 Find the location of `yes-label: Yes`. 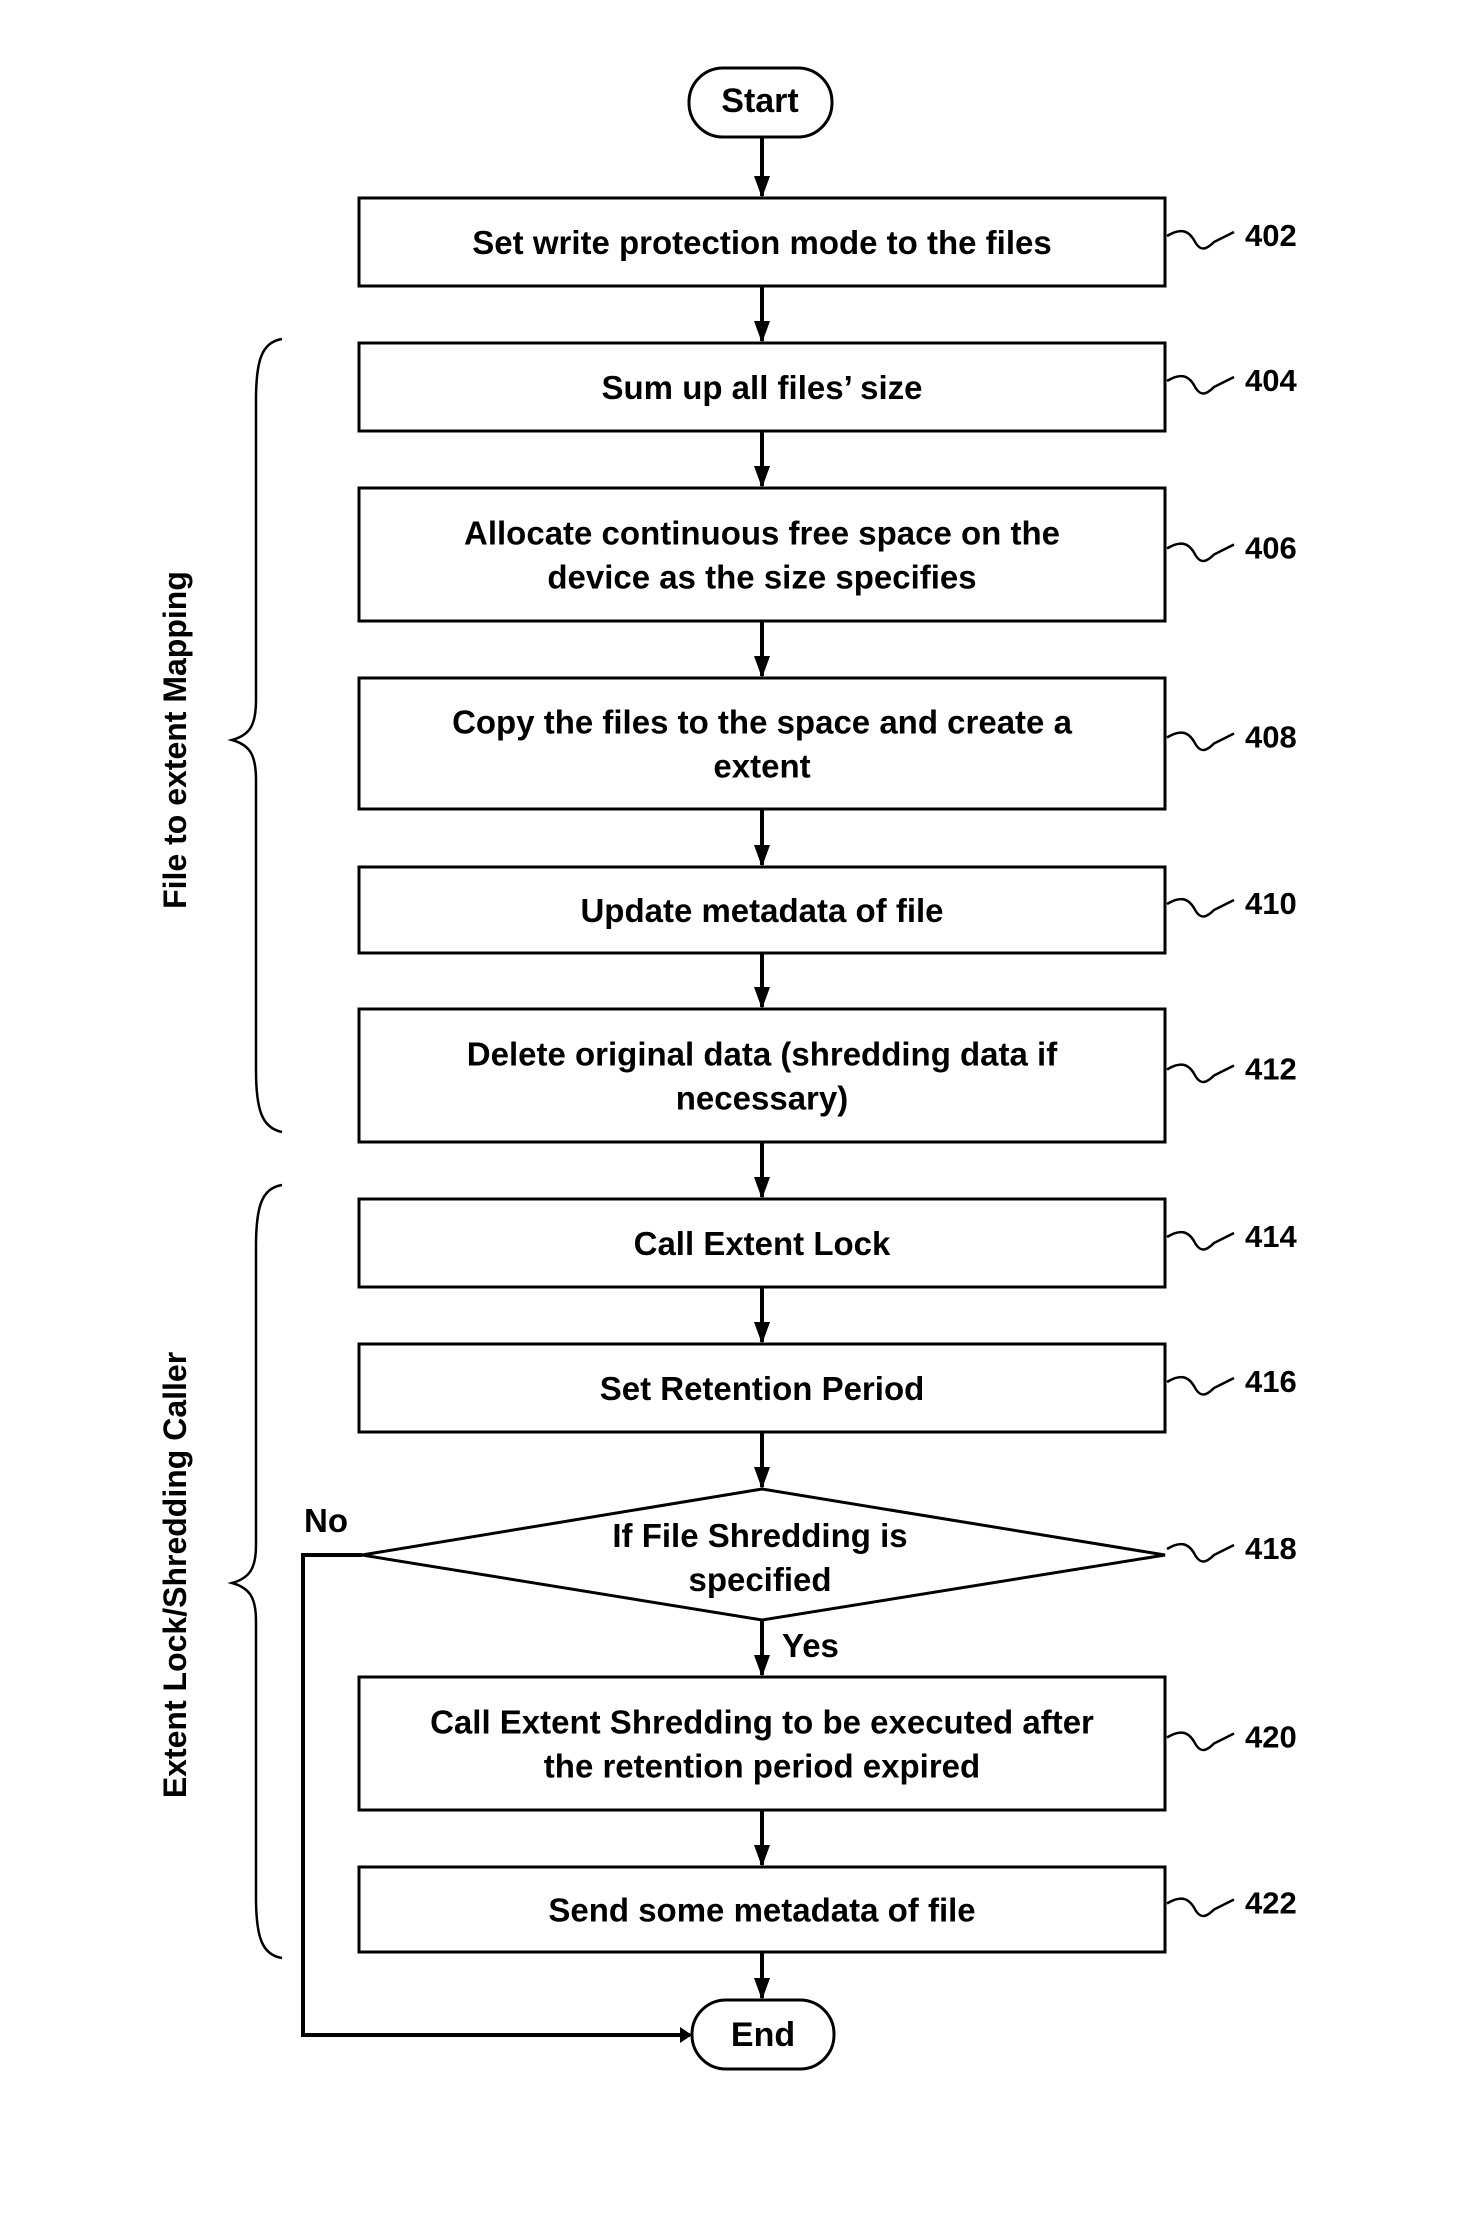

yes-label: Yes is located at coordinates (810, 1645).